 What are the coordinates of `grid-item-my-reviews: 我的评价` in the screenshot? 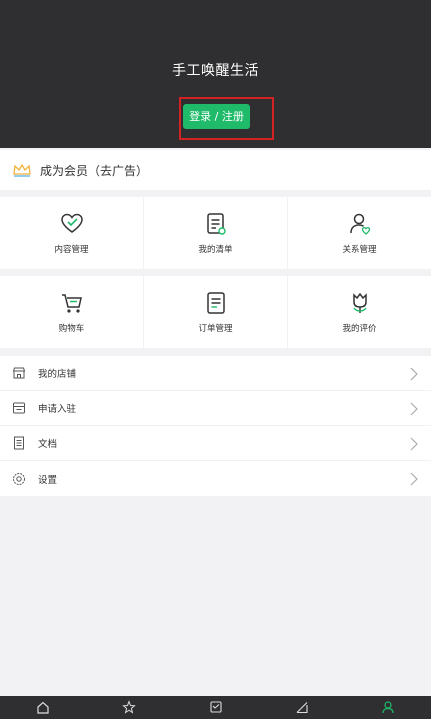 It's located at (359, 312).